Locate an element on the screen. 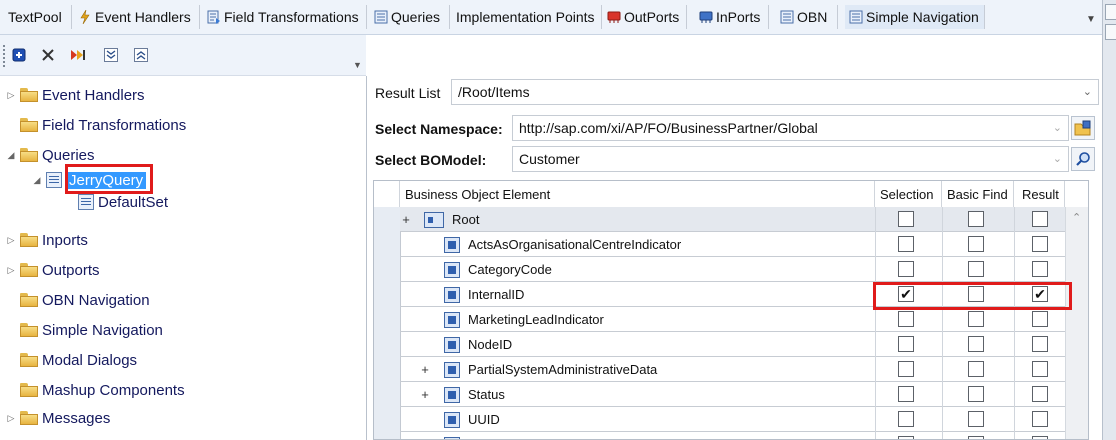 Image resolution: width=1116 pixels, height=440 pixels. tree-item-defaultset: DefaultSet is located at coordinates (123, 202).